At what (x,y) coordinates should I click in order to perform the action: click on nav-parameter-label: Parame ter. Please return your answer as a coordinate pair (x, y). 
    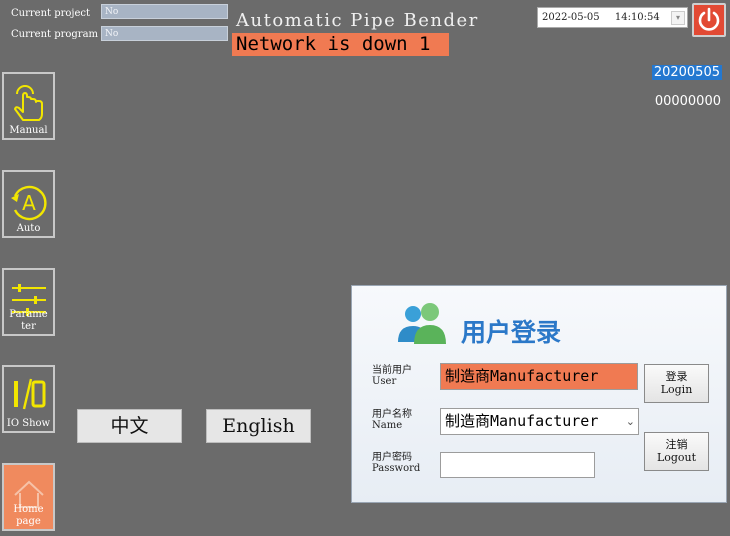
    Looking at the image, I should click on (28, 321).